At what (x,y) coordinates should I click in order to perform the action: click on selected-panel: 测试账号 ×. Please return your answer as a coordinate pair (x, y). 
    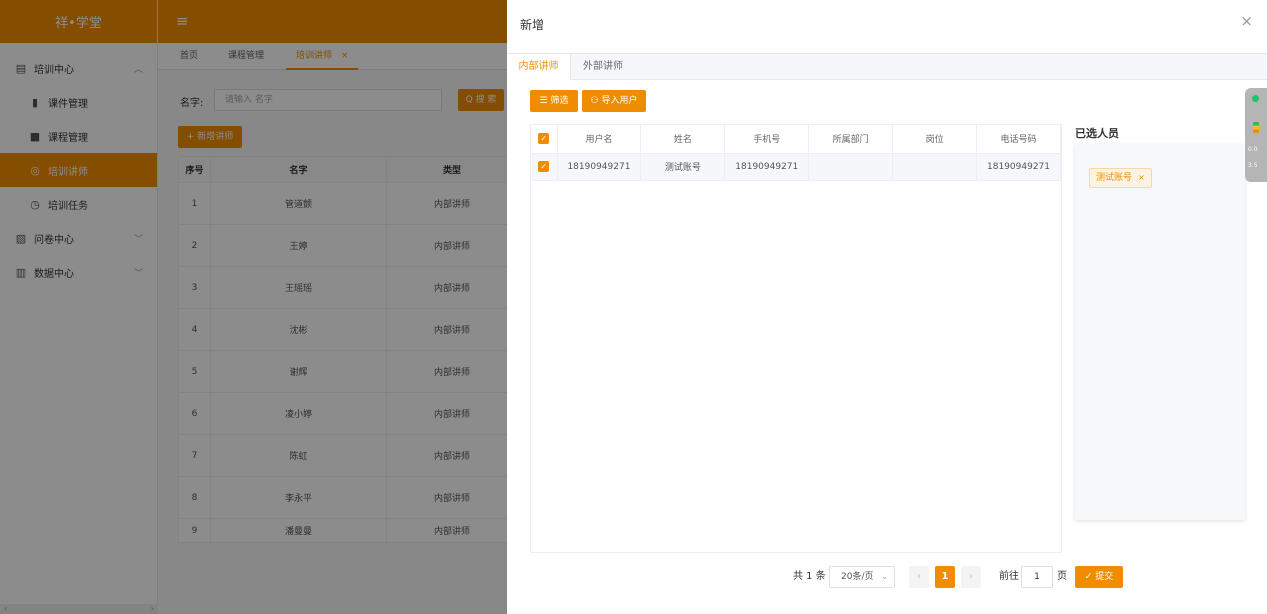
    Looking at the image, I should click on (1160, 332).